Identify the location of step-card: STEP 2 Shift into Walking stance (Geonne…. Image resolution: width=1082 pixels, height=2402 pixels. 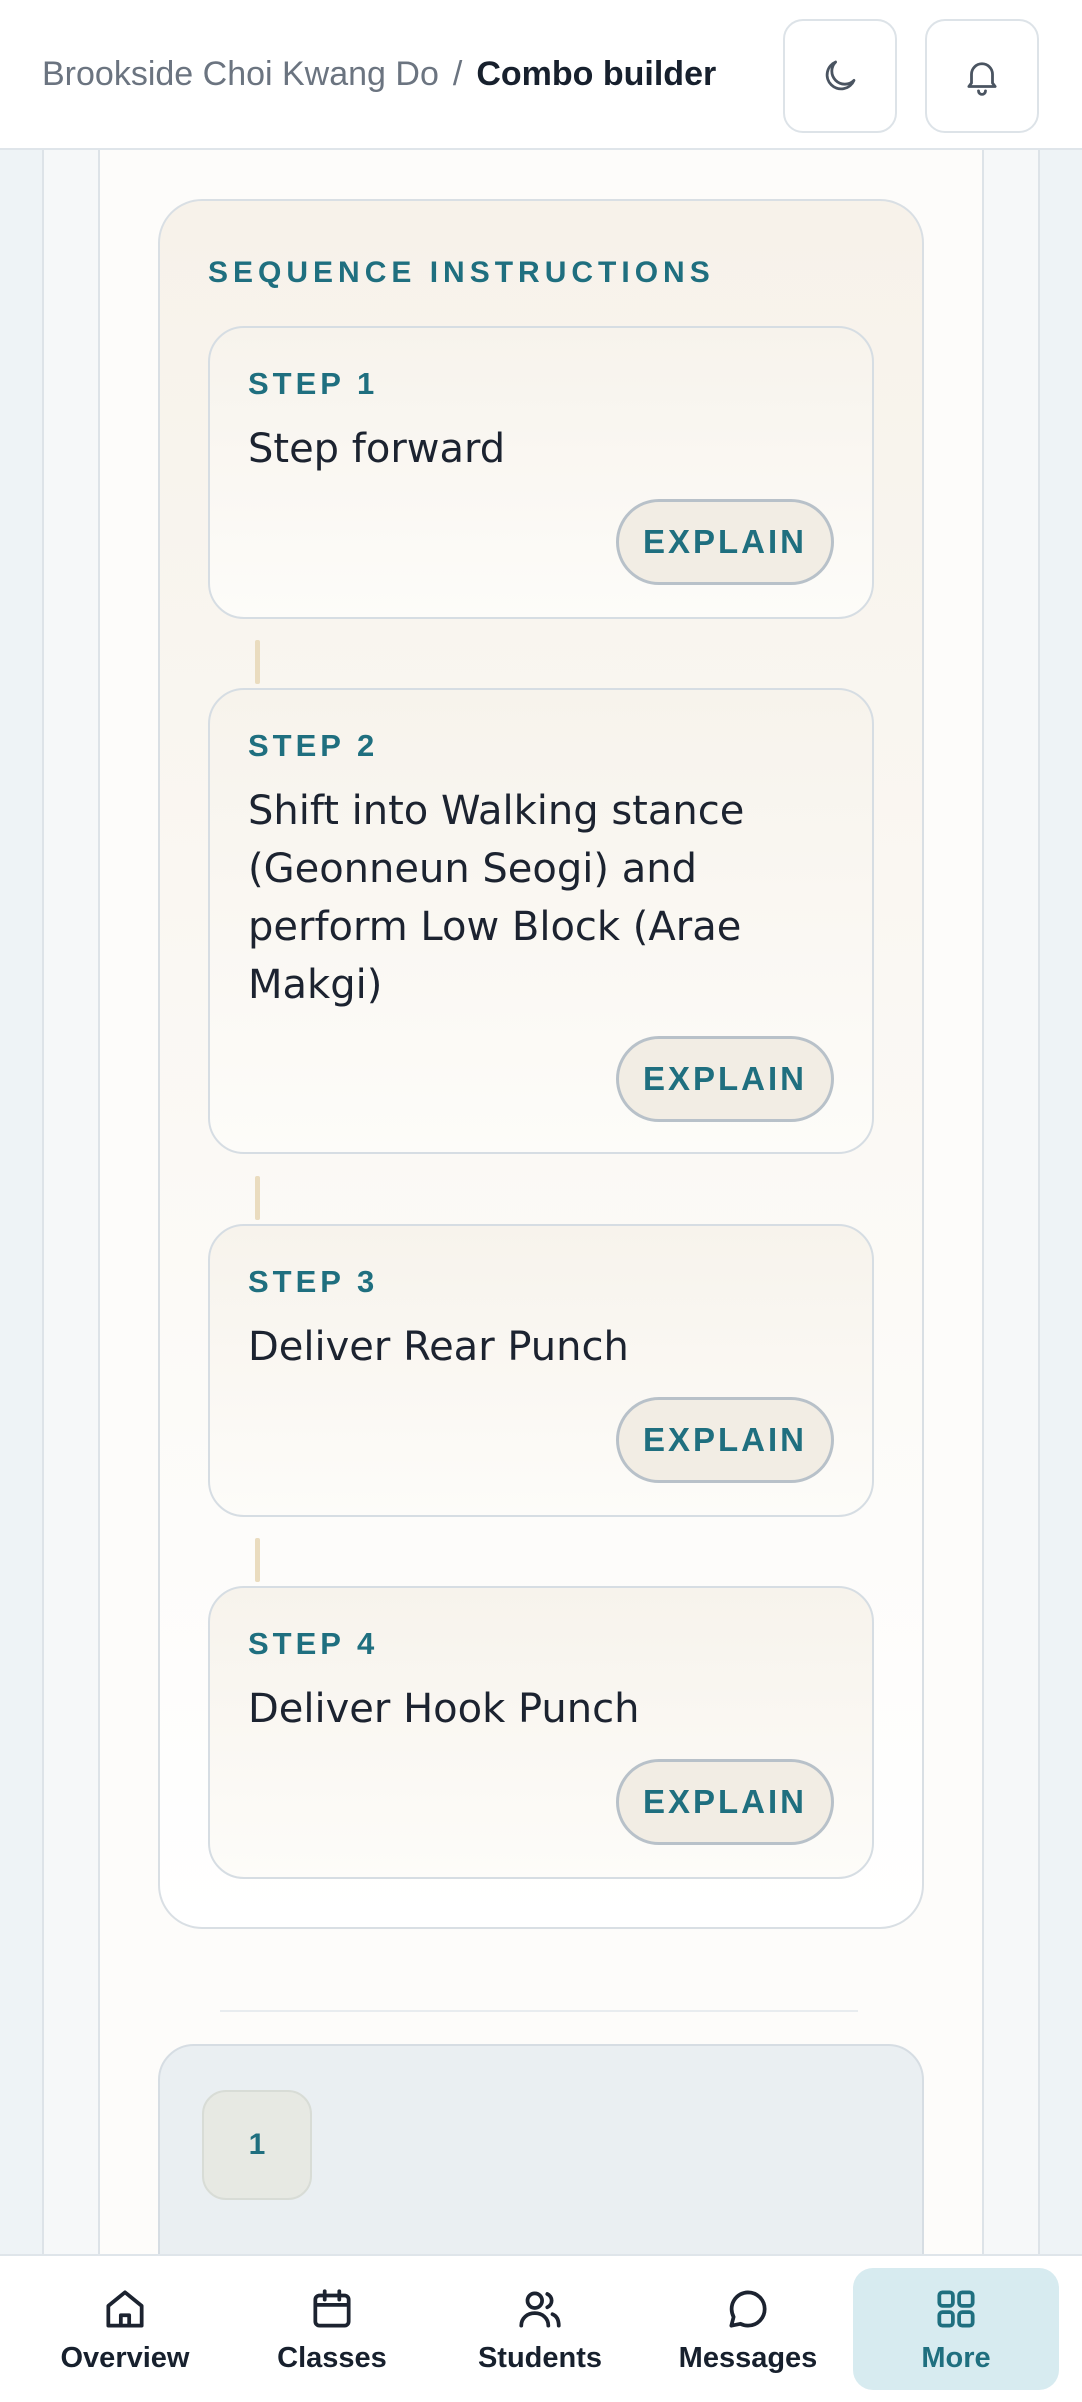
(541, 921).